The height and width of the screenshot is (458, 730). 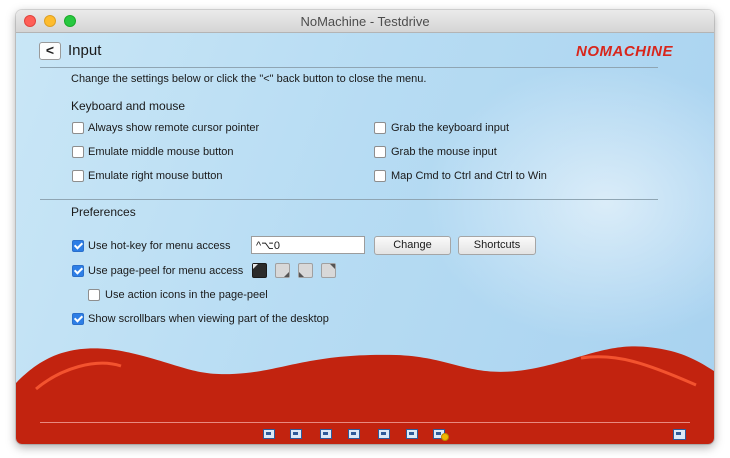 What do you see at coordinates (296, 434) in the screenshot?
I see `display-window-icon` at bounding box center [296, 434].